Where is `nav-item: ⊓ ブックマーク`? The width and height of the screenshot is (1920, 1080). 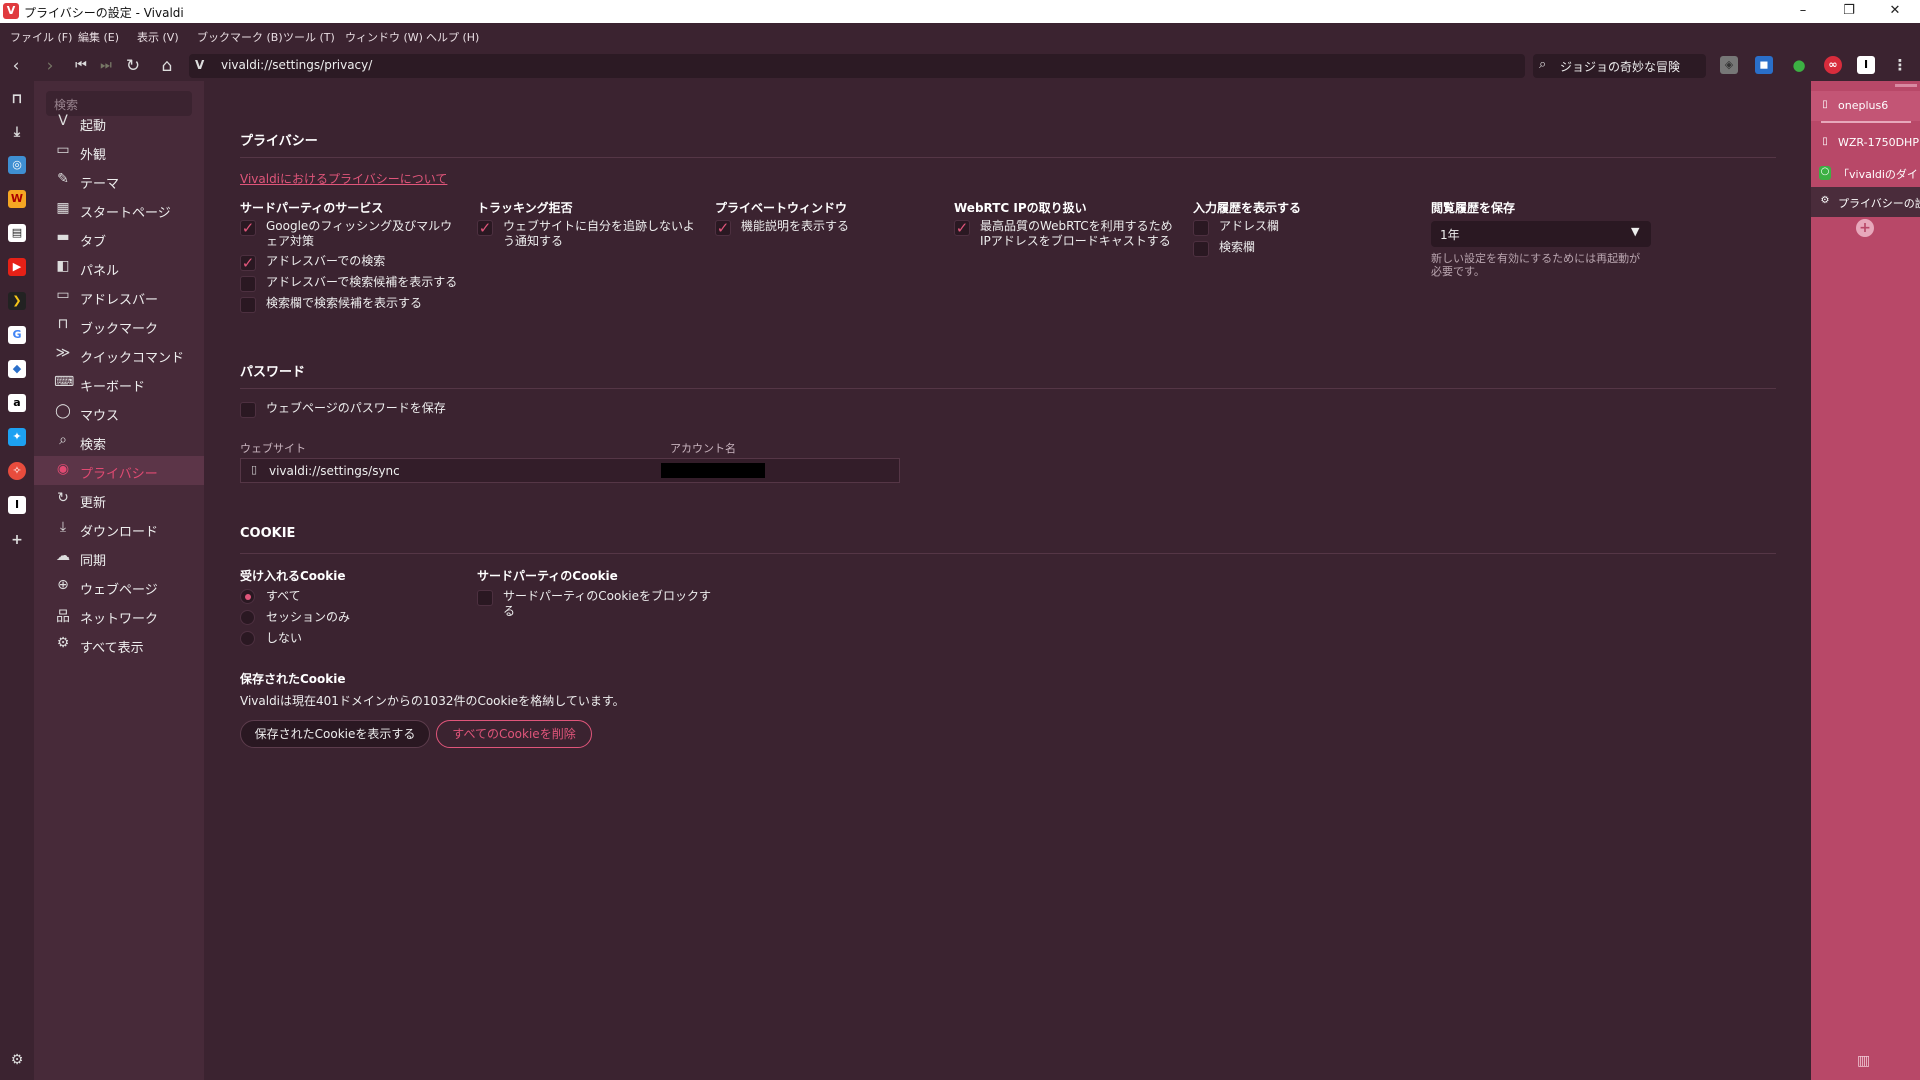 nav-item: ⊓ ブックマーク is located at coordinates (119, 325).